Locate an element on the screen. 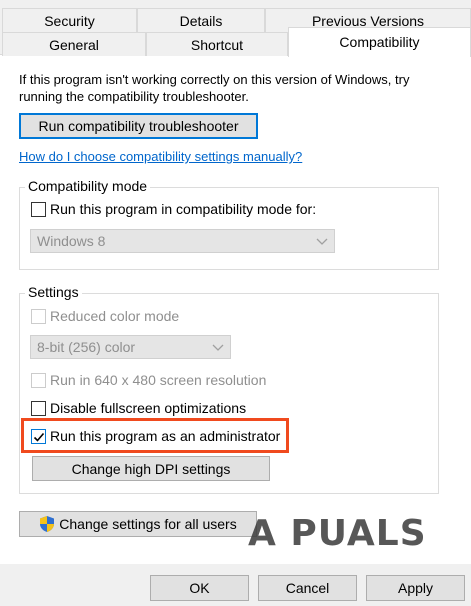 The height and width of the screenshot is (606, 471). ok-label: OK is located at coordinates (199, 588).